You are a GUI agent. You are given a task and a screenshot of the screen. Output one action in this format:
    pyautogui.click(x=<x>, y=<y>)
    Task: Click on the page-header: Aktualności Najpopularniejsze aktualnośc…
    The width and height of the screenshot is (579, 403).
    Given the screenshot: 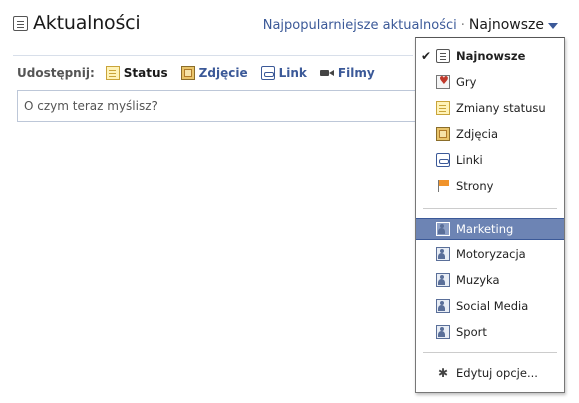 What is the action you would take?
    pyautogui.click(x=289, y=26)
    